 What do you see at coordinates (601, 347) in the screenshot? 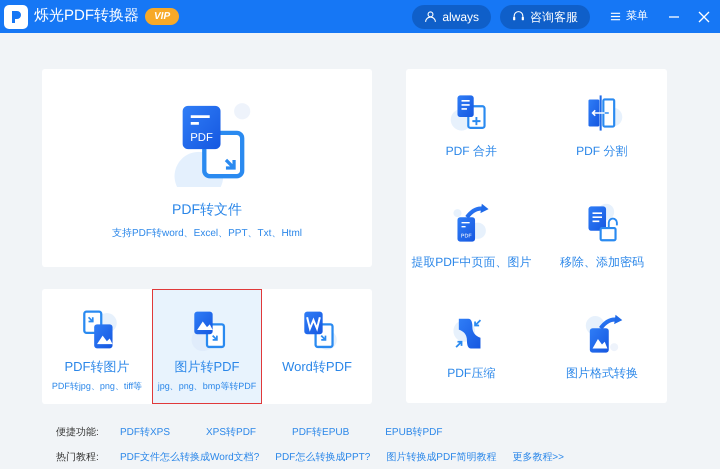
I see `tool-button: 图片格式转换` at bounding box center [601, 347].